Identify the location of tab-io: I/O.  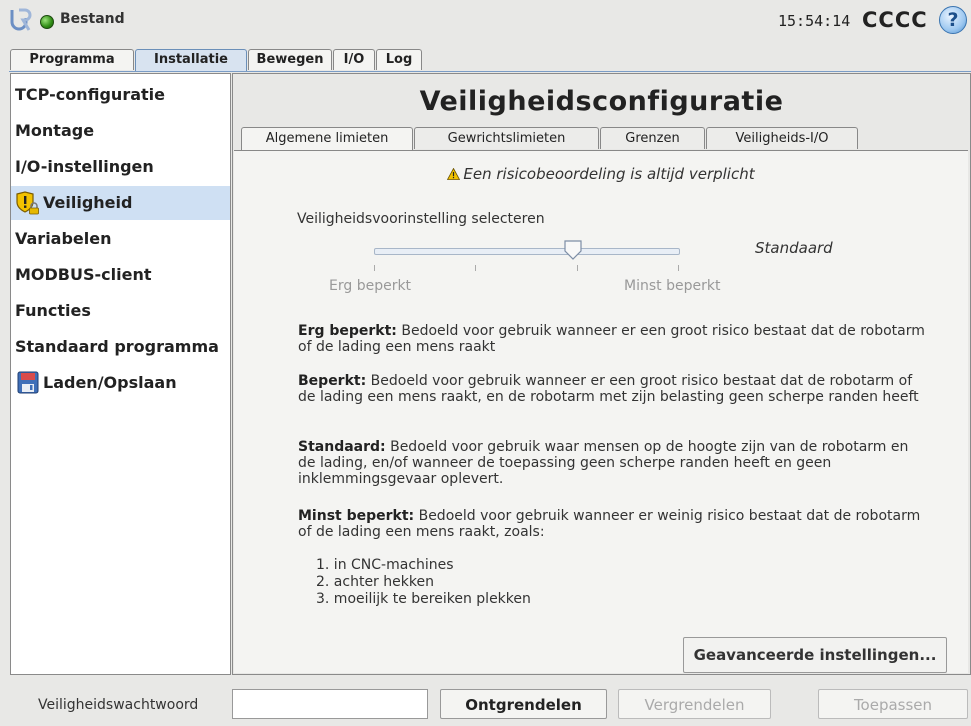
(354, 59).